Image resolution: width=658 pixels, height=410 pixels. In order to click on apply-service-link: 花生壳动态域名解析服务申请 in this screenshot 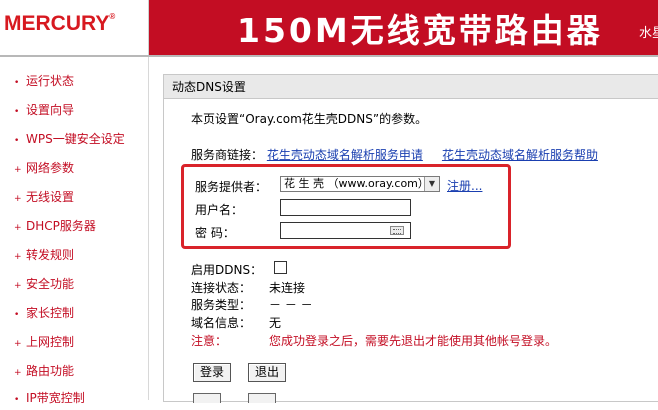, I will do `click(345, 155)`.